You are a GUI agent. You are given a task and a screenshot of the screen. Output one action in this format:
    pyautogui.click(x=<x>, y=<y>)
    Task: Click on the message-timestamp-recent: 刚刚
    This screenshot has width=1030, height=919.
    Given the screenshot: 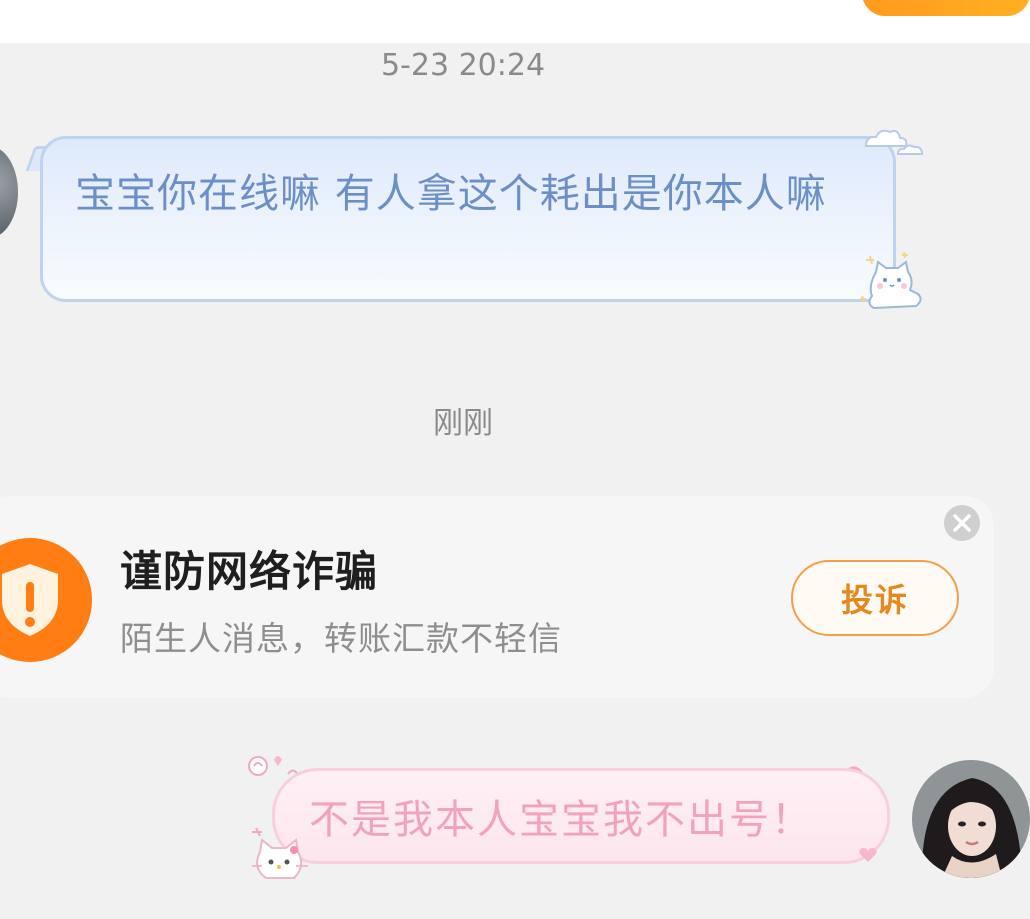 What is the action you would take?
    pyautogui.click(x=463, y=423)
    